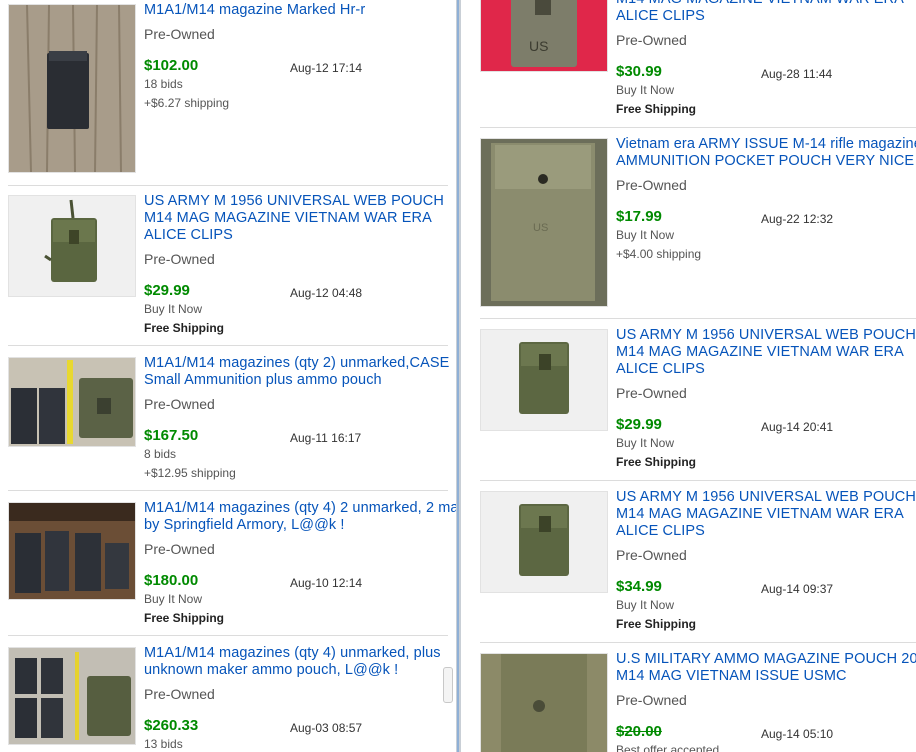 The image size is (916, 752). What do you see at coordinates (163, 744) in the screenshot?
I see `listing-bids: 13 bids` at bounding box center [163, 744].